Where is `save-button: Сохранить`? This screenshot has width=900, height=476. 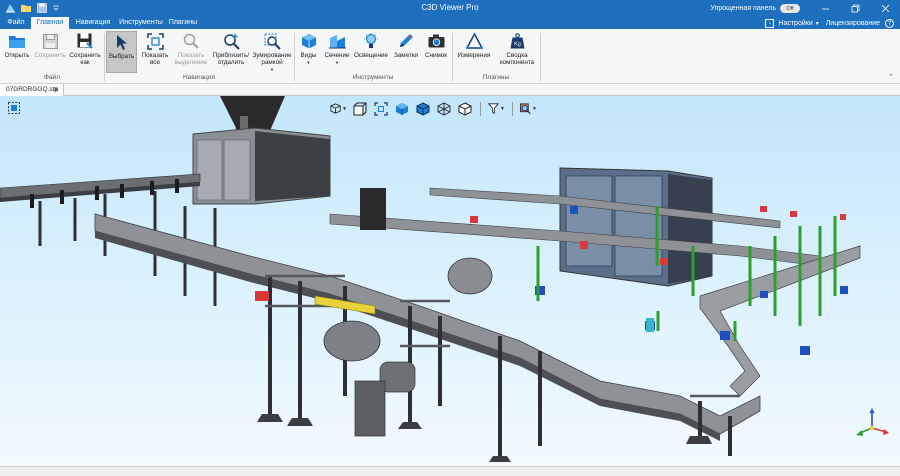 save-button: Сохранить is located at coordinates (50, 52).